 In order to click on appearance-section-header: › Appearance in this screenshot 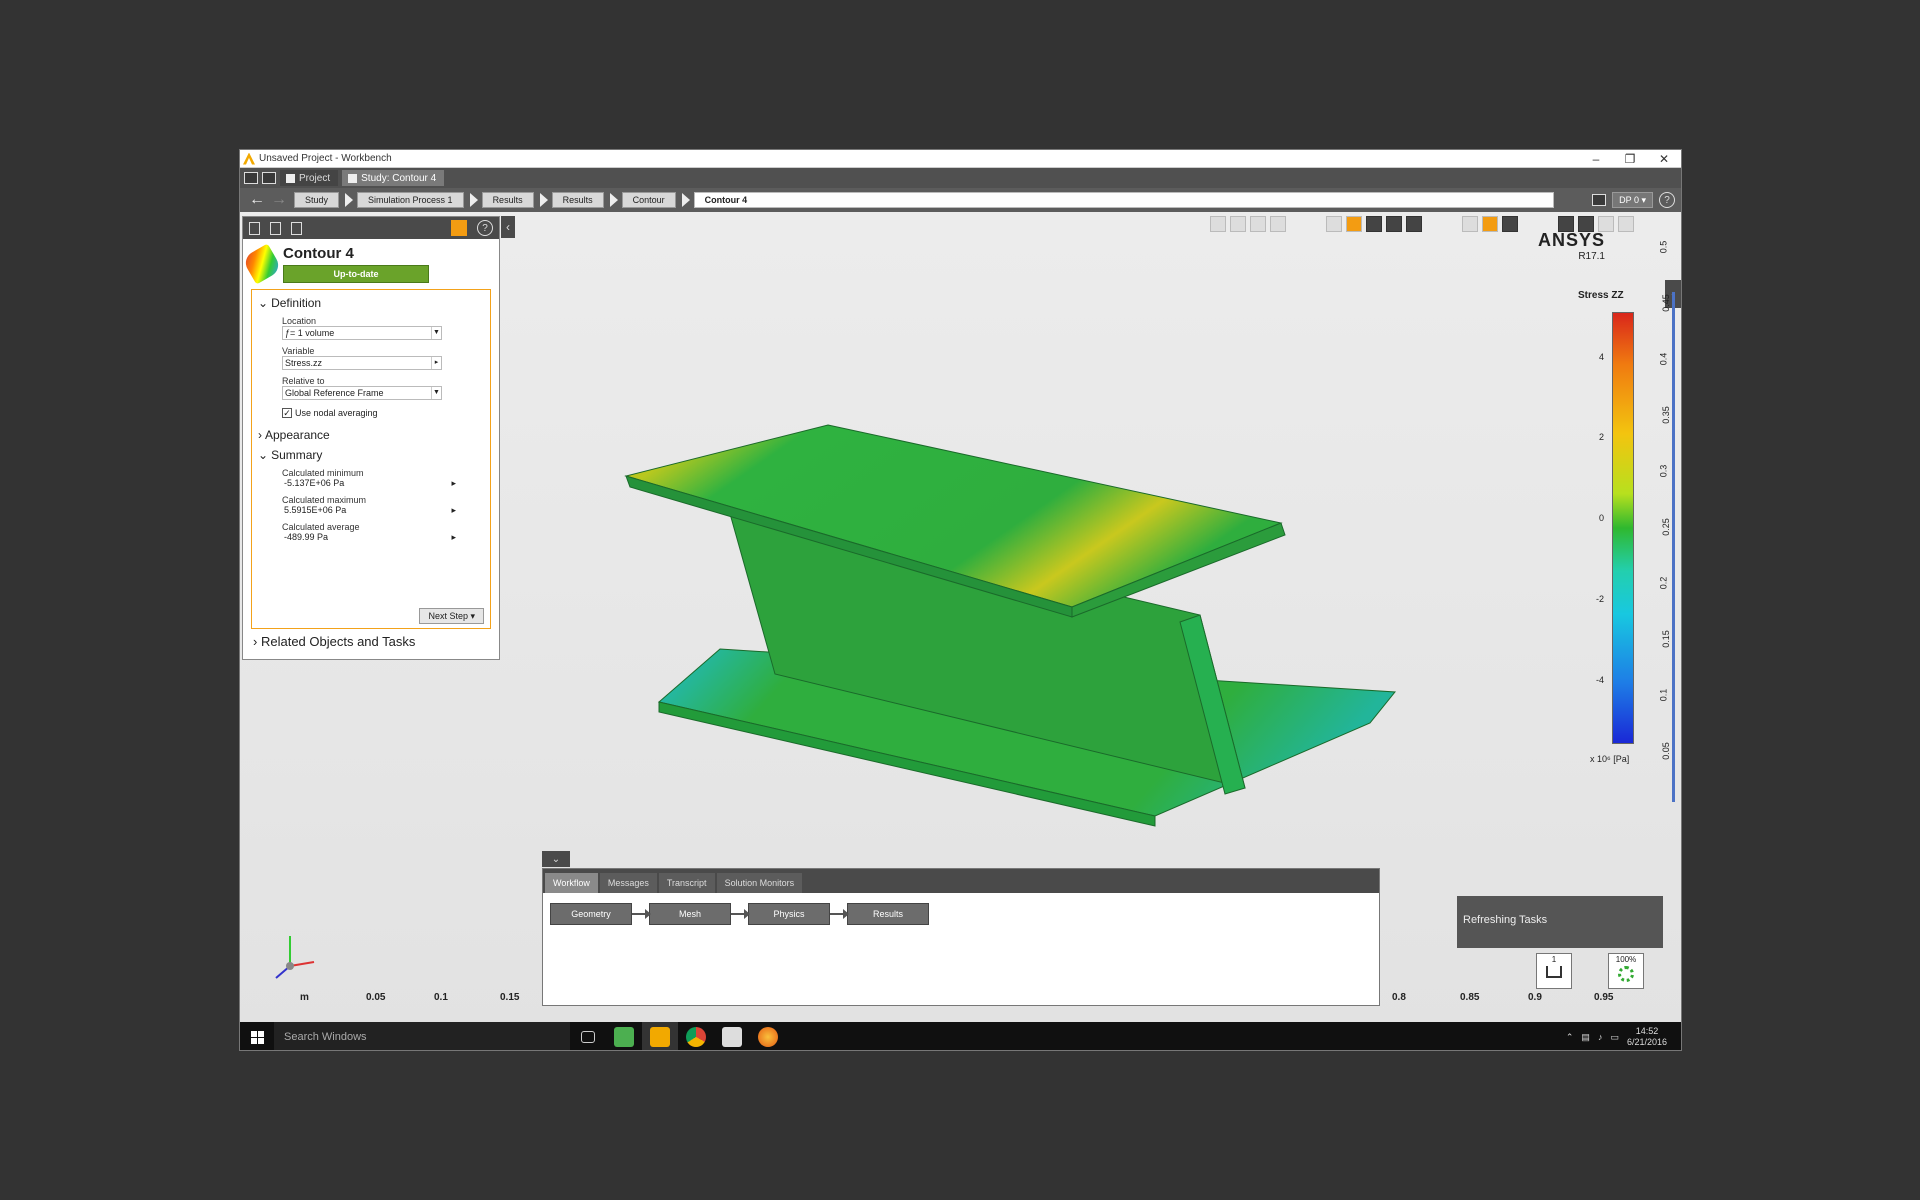, I will do `click(371, 435)`.